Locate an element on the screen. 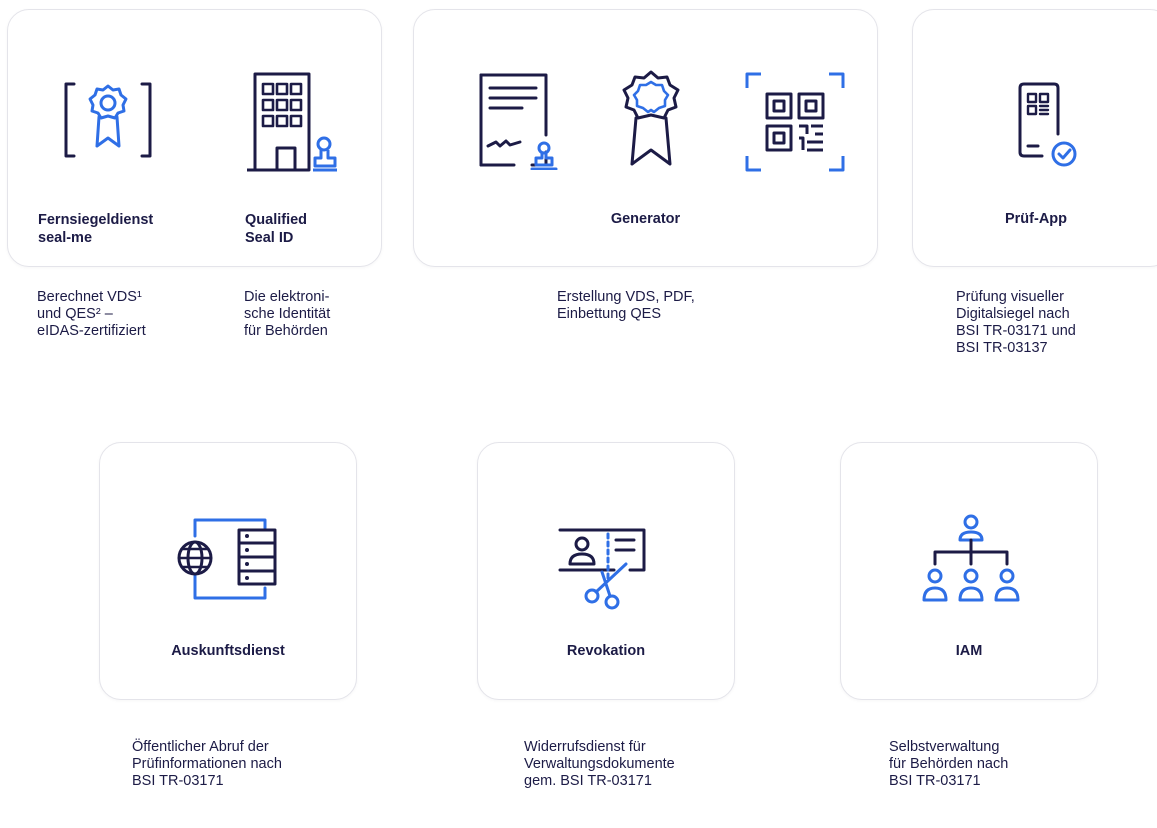 The image size is (1157, 828). title-line: Qualified is located at coordinates (276, 220).